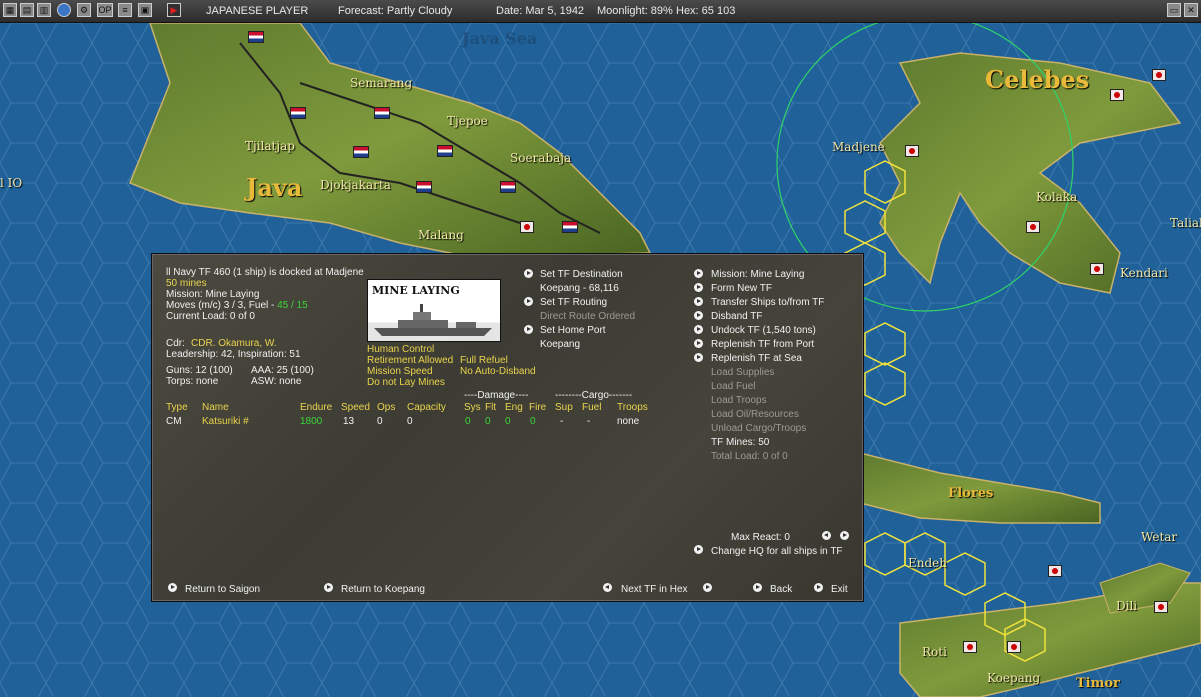  What do you see at coordinates (498, 371) in the screenshot?
I see `auto-disband-toggle: No Auto-Disband` at bounding box center [498, 371].